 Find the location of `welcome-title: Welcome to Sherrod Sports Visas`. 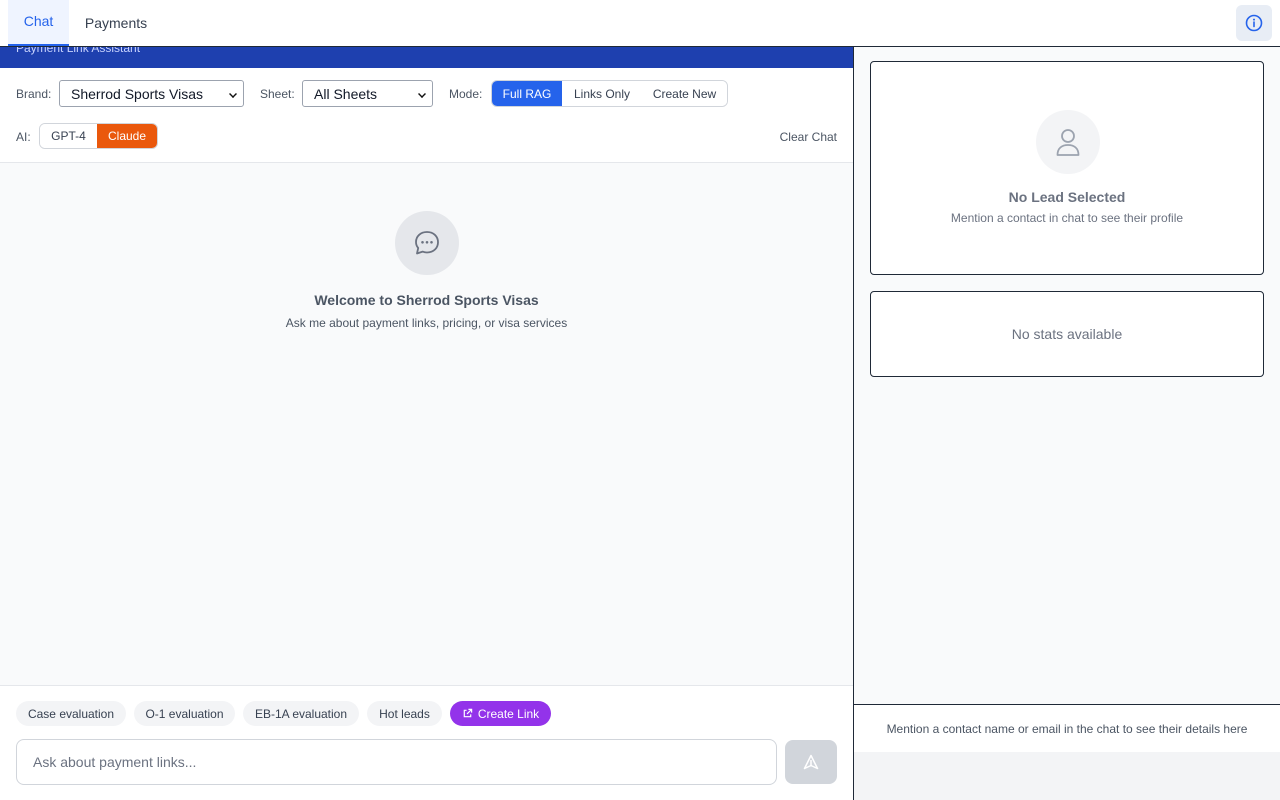

welcome-title: Welcome to Sherrod Sports Visas is located at coordinates (426, 300).